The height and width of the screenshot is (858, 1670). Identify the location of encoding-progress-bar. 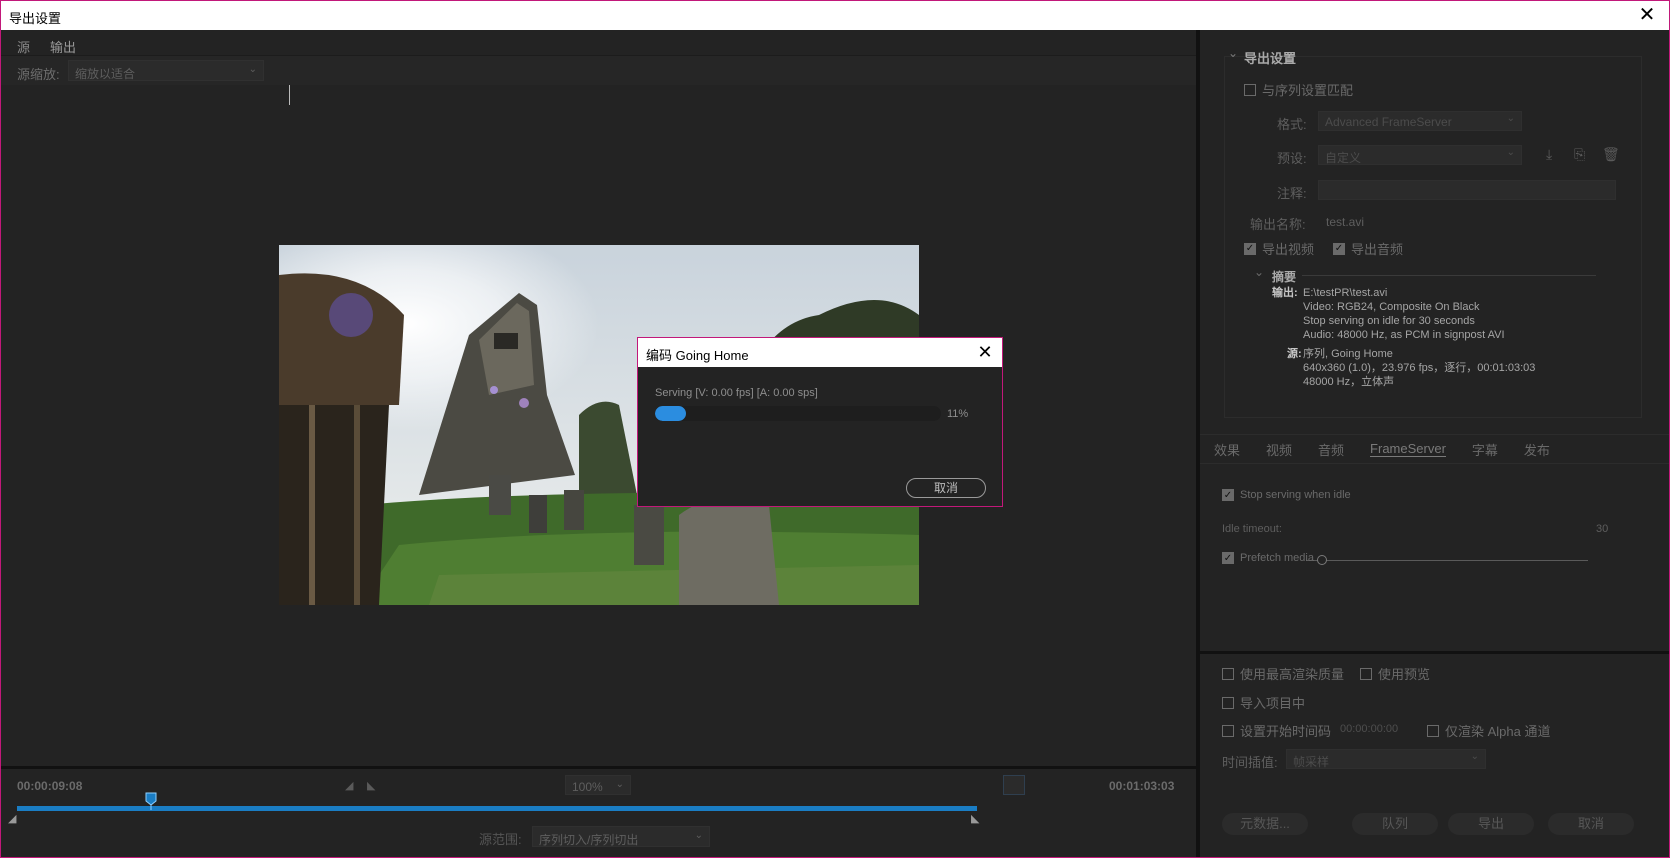
(798, 413).